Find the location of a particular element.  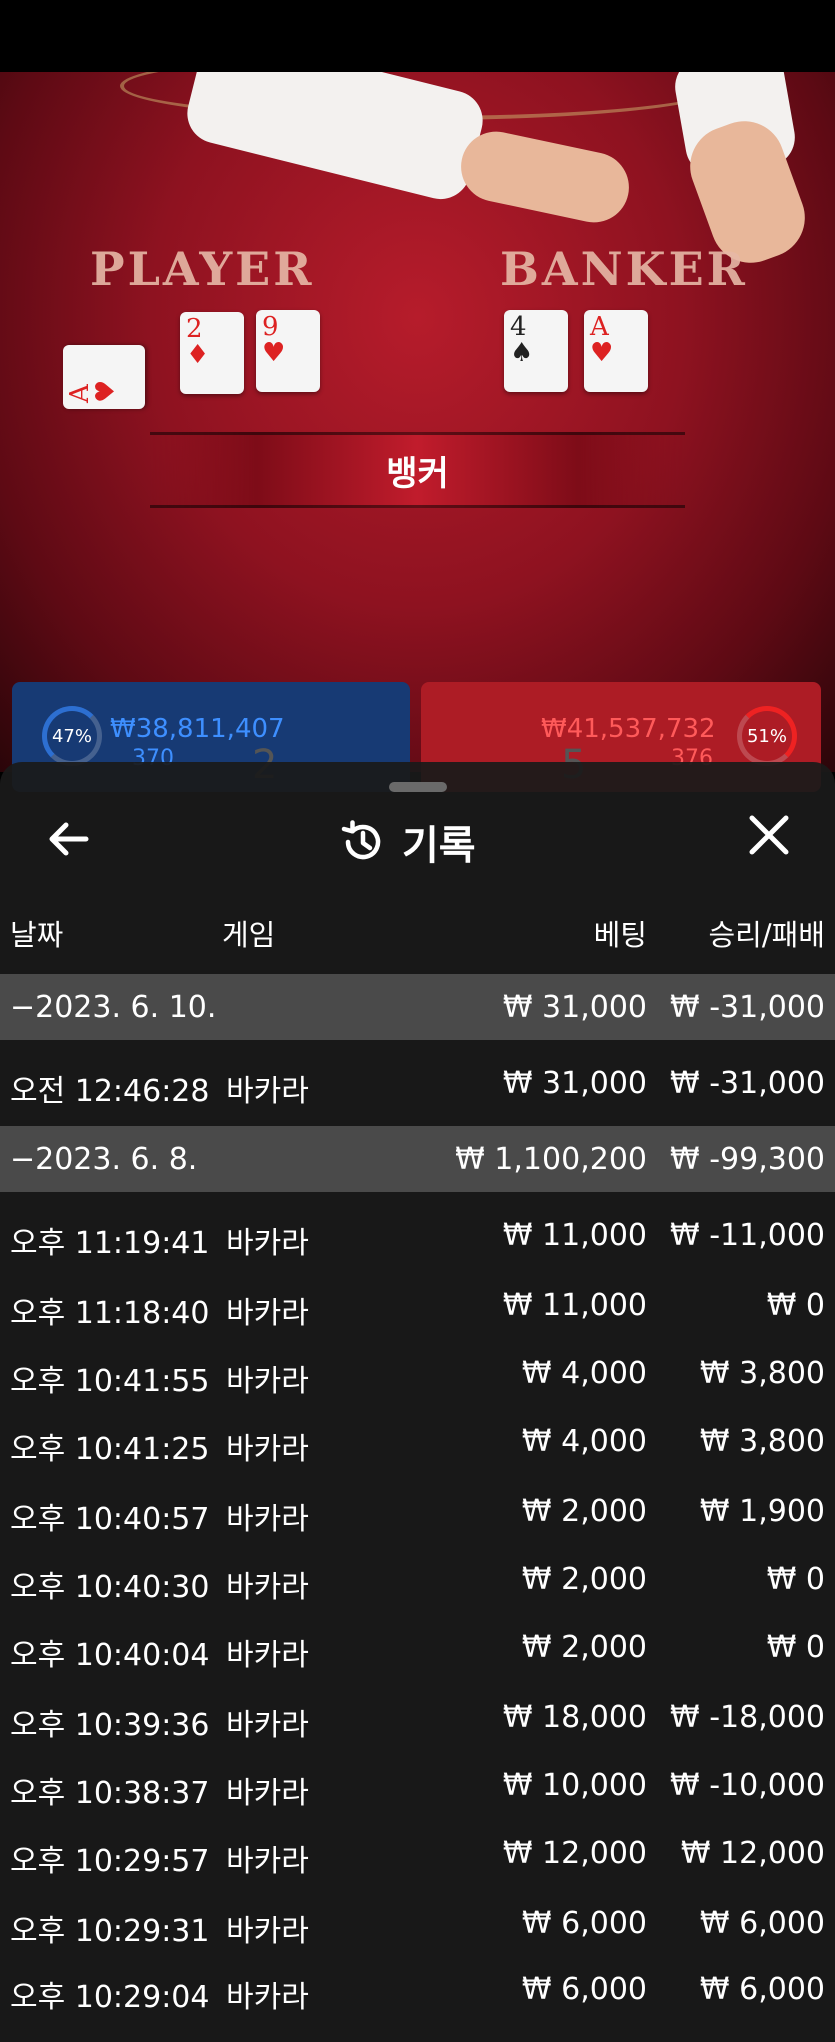

bet-cell: ₩ 18,000 is located at coordinates (574, 1717).